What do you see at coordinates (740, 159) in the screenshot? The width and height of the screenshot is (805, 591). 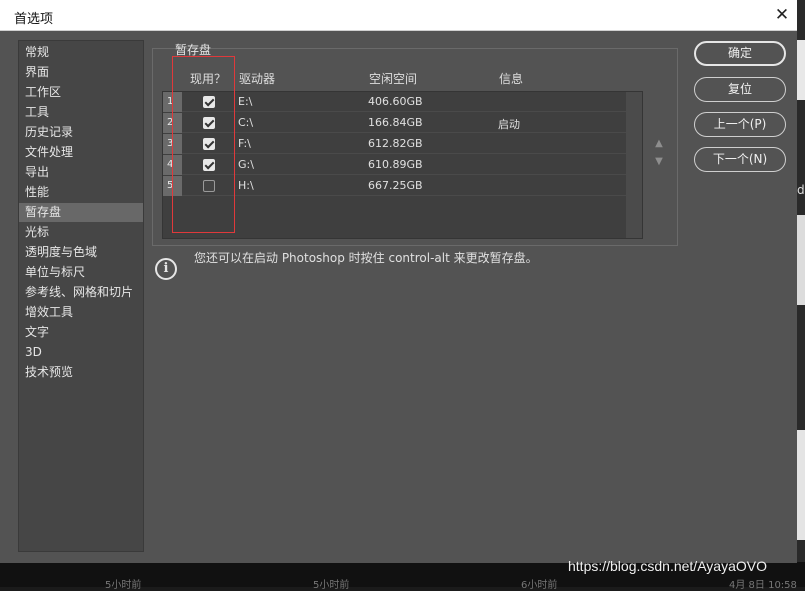 I see `next-button: 下一个(N)` at bounding box center [740, 159].